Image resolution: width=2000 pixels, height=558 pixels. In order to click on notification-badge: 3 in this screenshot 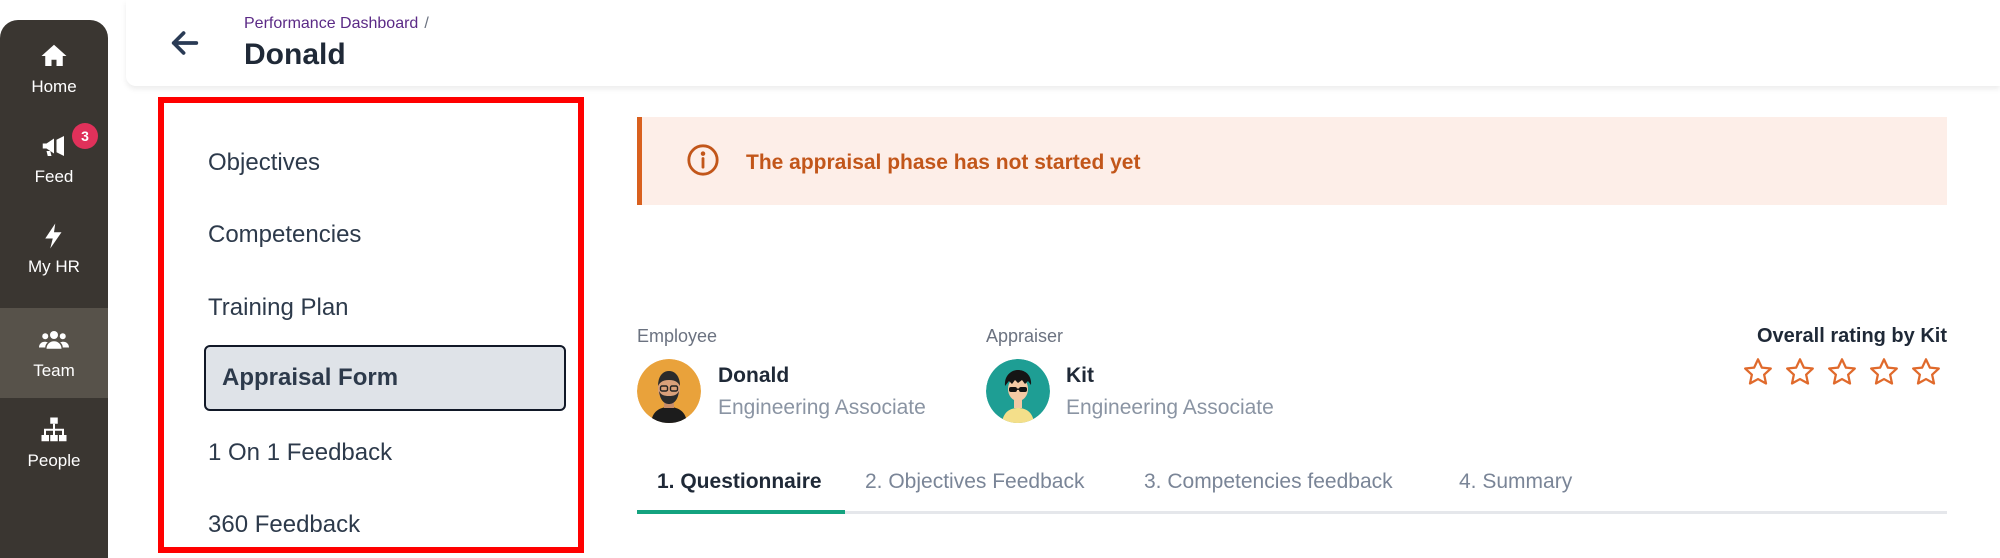, I will do `click(85, 136)`.